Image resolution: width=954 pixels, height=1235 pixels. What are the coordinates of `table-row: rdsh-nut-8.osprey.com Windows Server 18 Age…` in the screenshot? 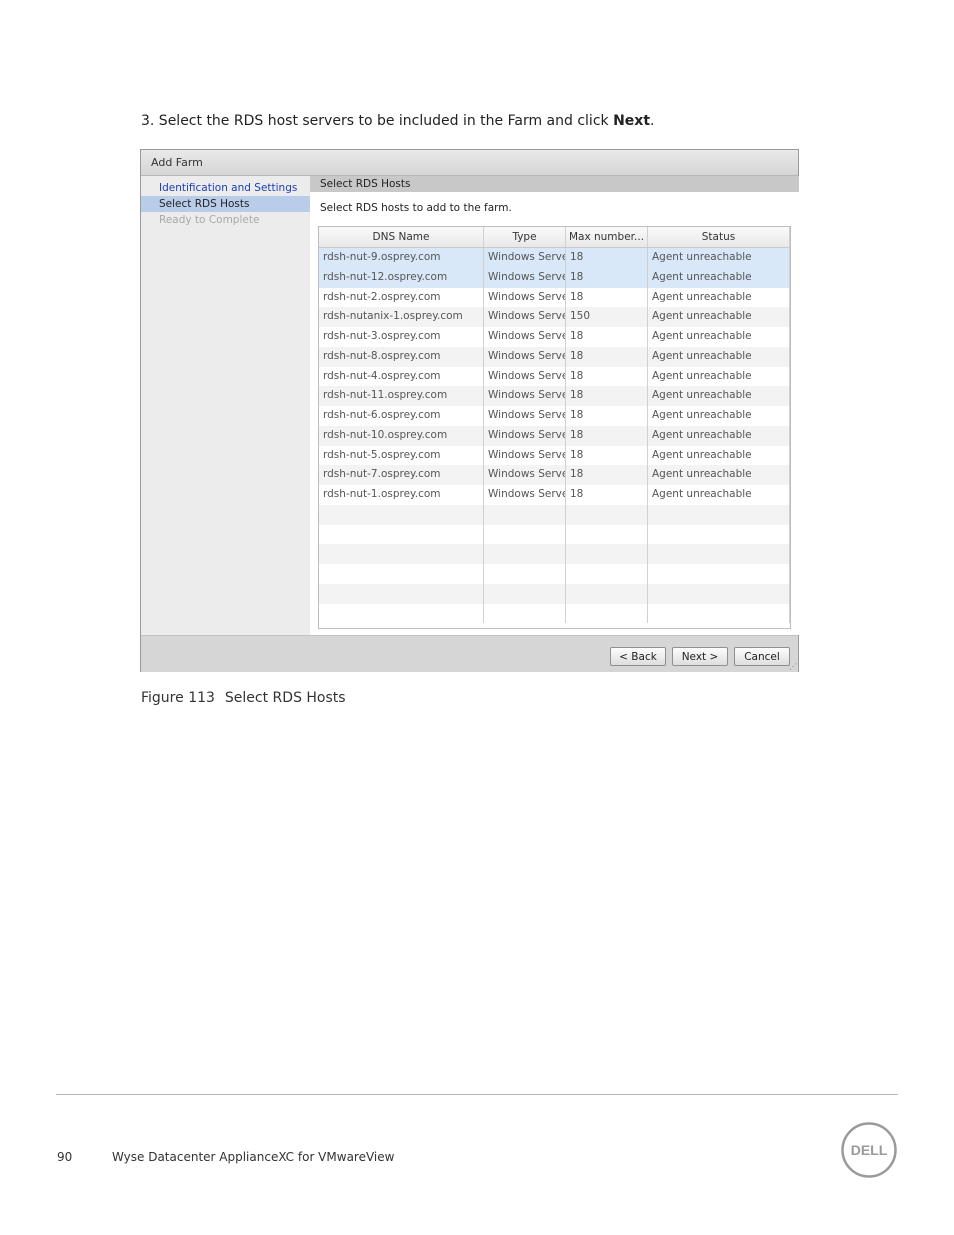 It's located at (554, 356).